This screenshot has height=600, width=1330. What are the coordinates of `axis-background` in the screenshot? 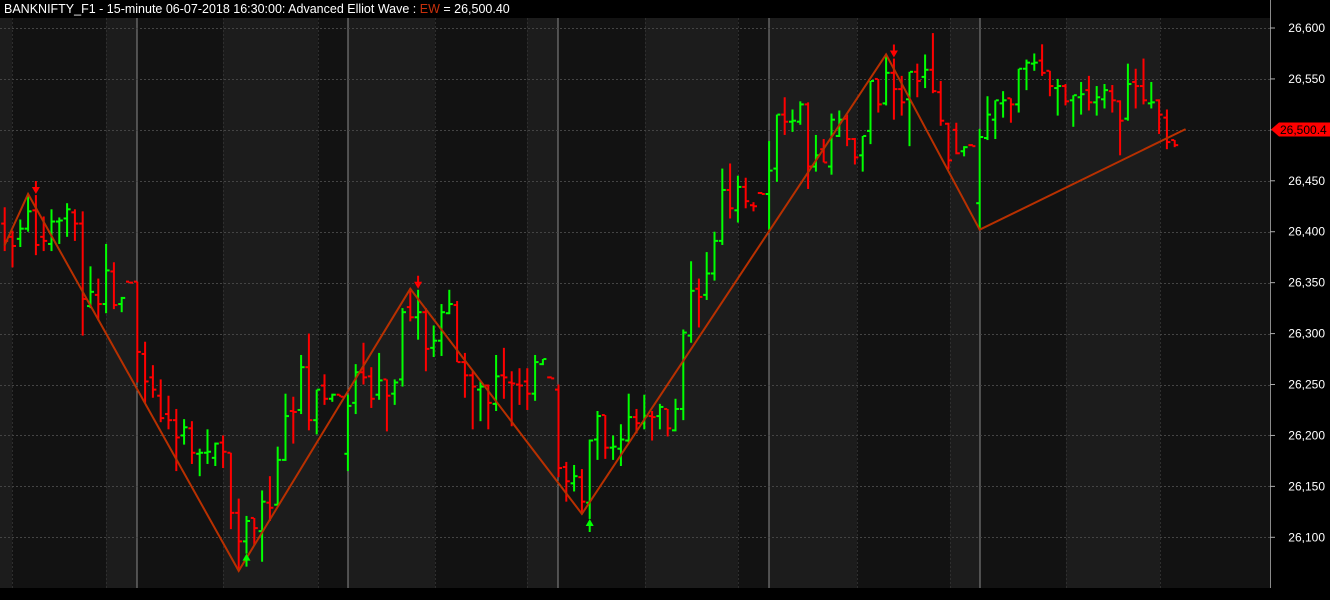 It's located at (1300, 300).